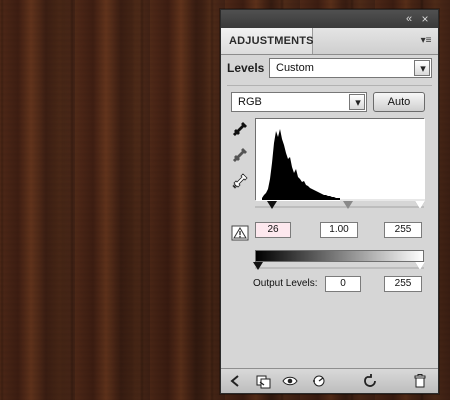 The height and width of the screenshot is (400, 450). What do you see at coordinates (240, 233) in the screenshot?
I see `warning-icon` at bounding box center [240, 233].